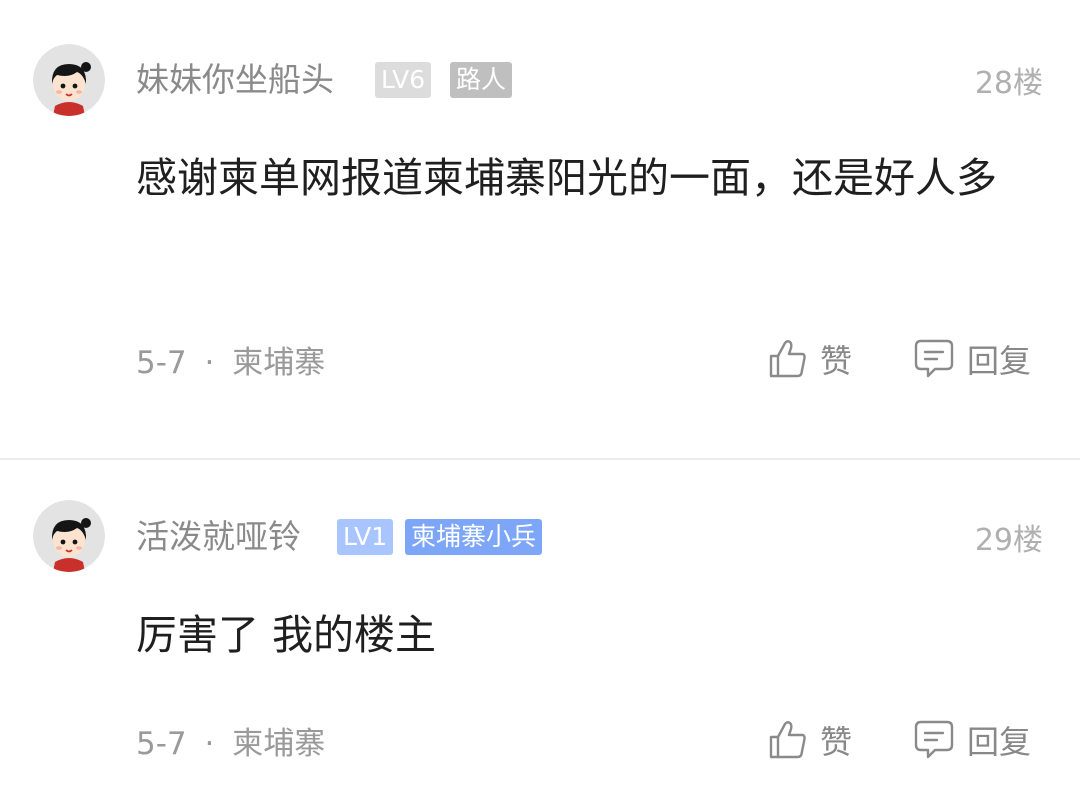 The width and height of the screenshot is (1080, 810). What do you see at coordinates (481, 80) in the screenshot?
I see `user-tag-badge: 路人` at bounding box center [481, 80].